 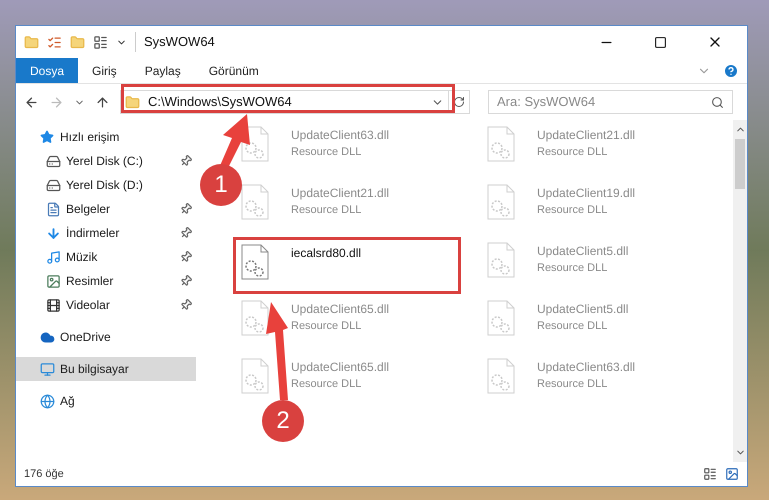 I want to click on sidebar-label: Yerel Disk (C:), so click(x=104, y=161).